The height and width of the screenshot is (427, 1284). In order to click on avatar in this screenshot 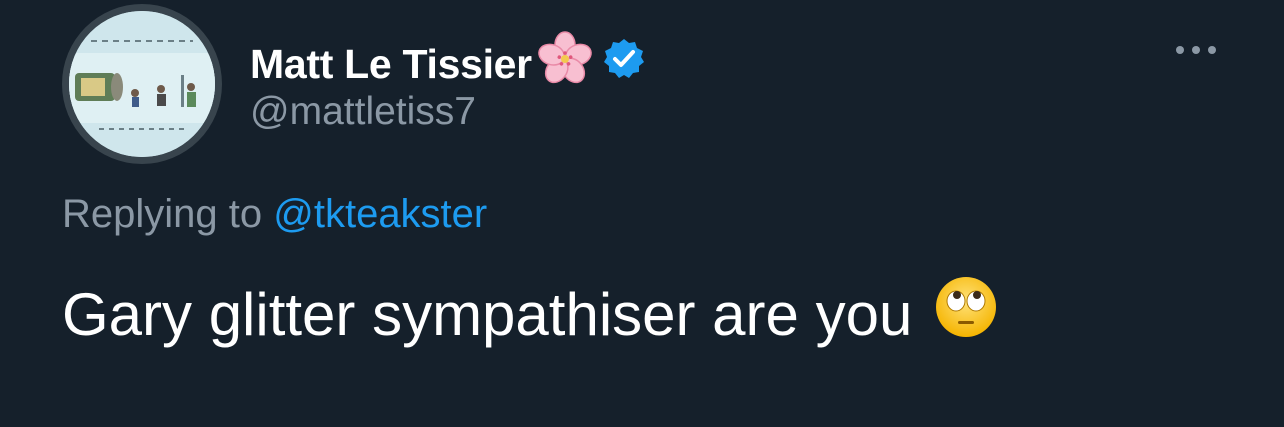, I will do `click(142, 84)`.